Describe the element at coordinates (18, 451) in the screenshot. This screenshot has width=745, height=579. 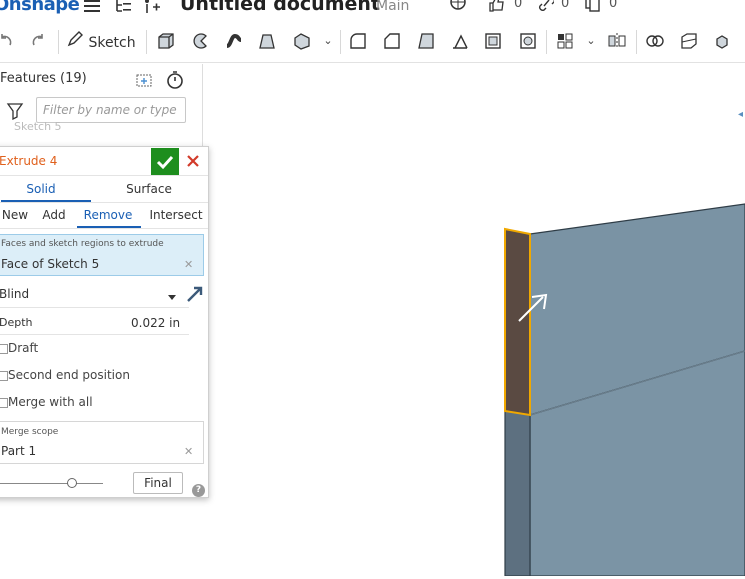
I see `merge-scope-value: Part 1` at that location.